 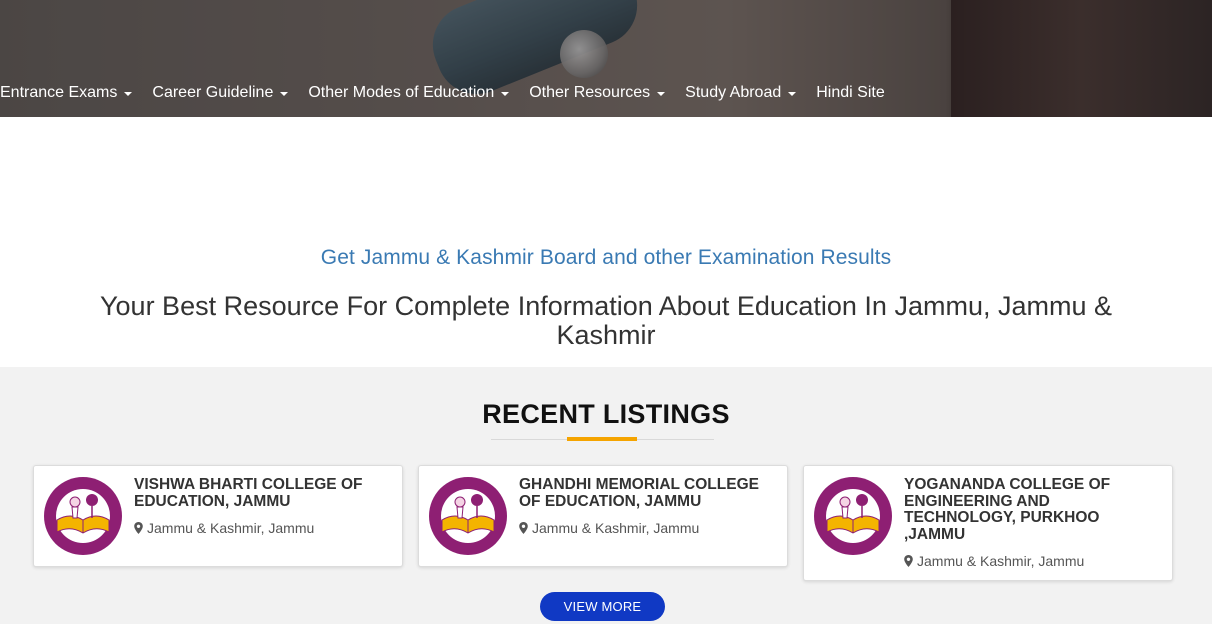 What do you see at coordinates (213, 92) in the screenshot?
I see `nav-item-label: Career Guideline` at bounding box center [213, 92].